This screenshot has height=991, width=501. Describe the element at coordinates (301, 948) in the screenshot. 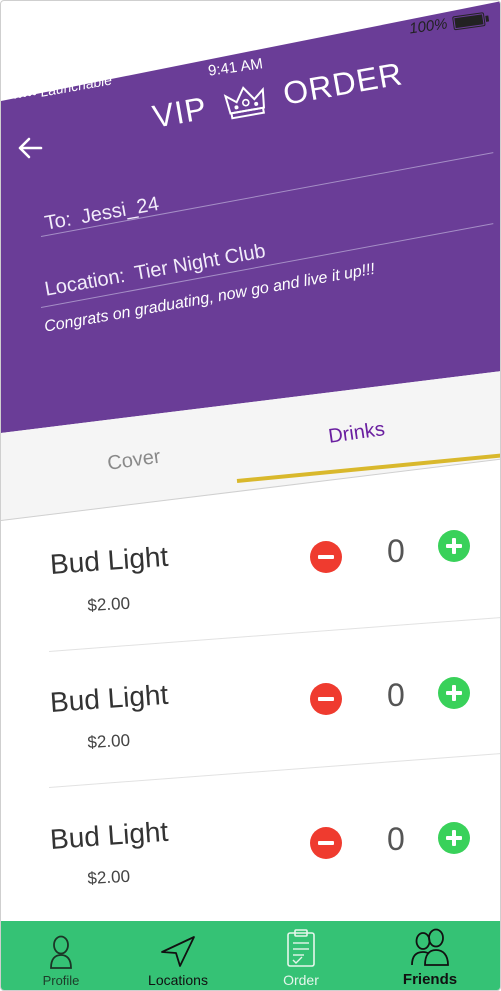

I see `clipboard-icon` at that location.